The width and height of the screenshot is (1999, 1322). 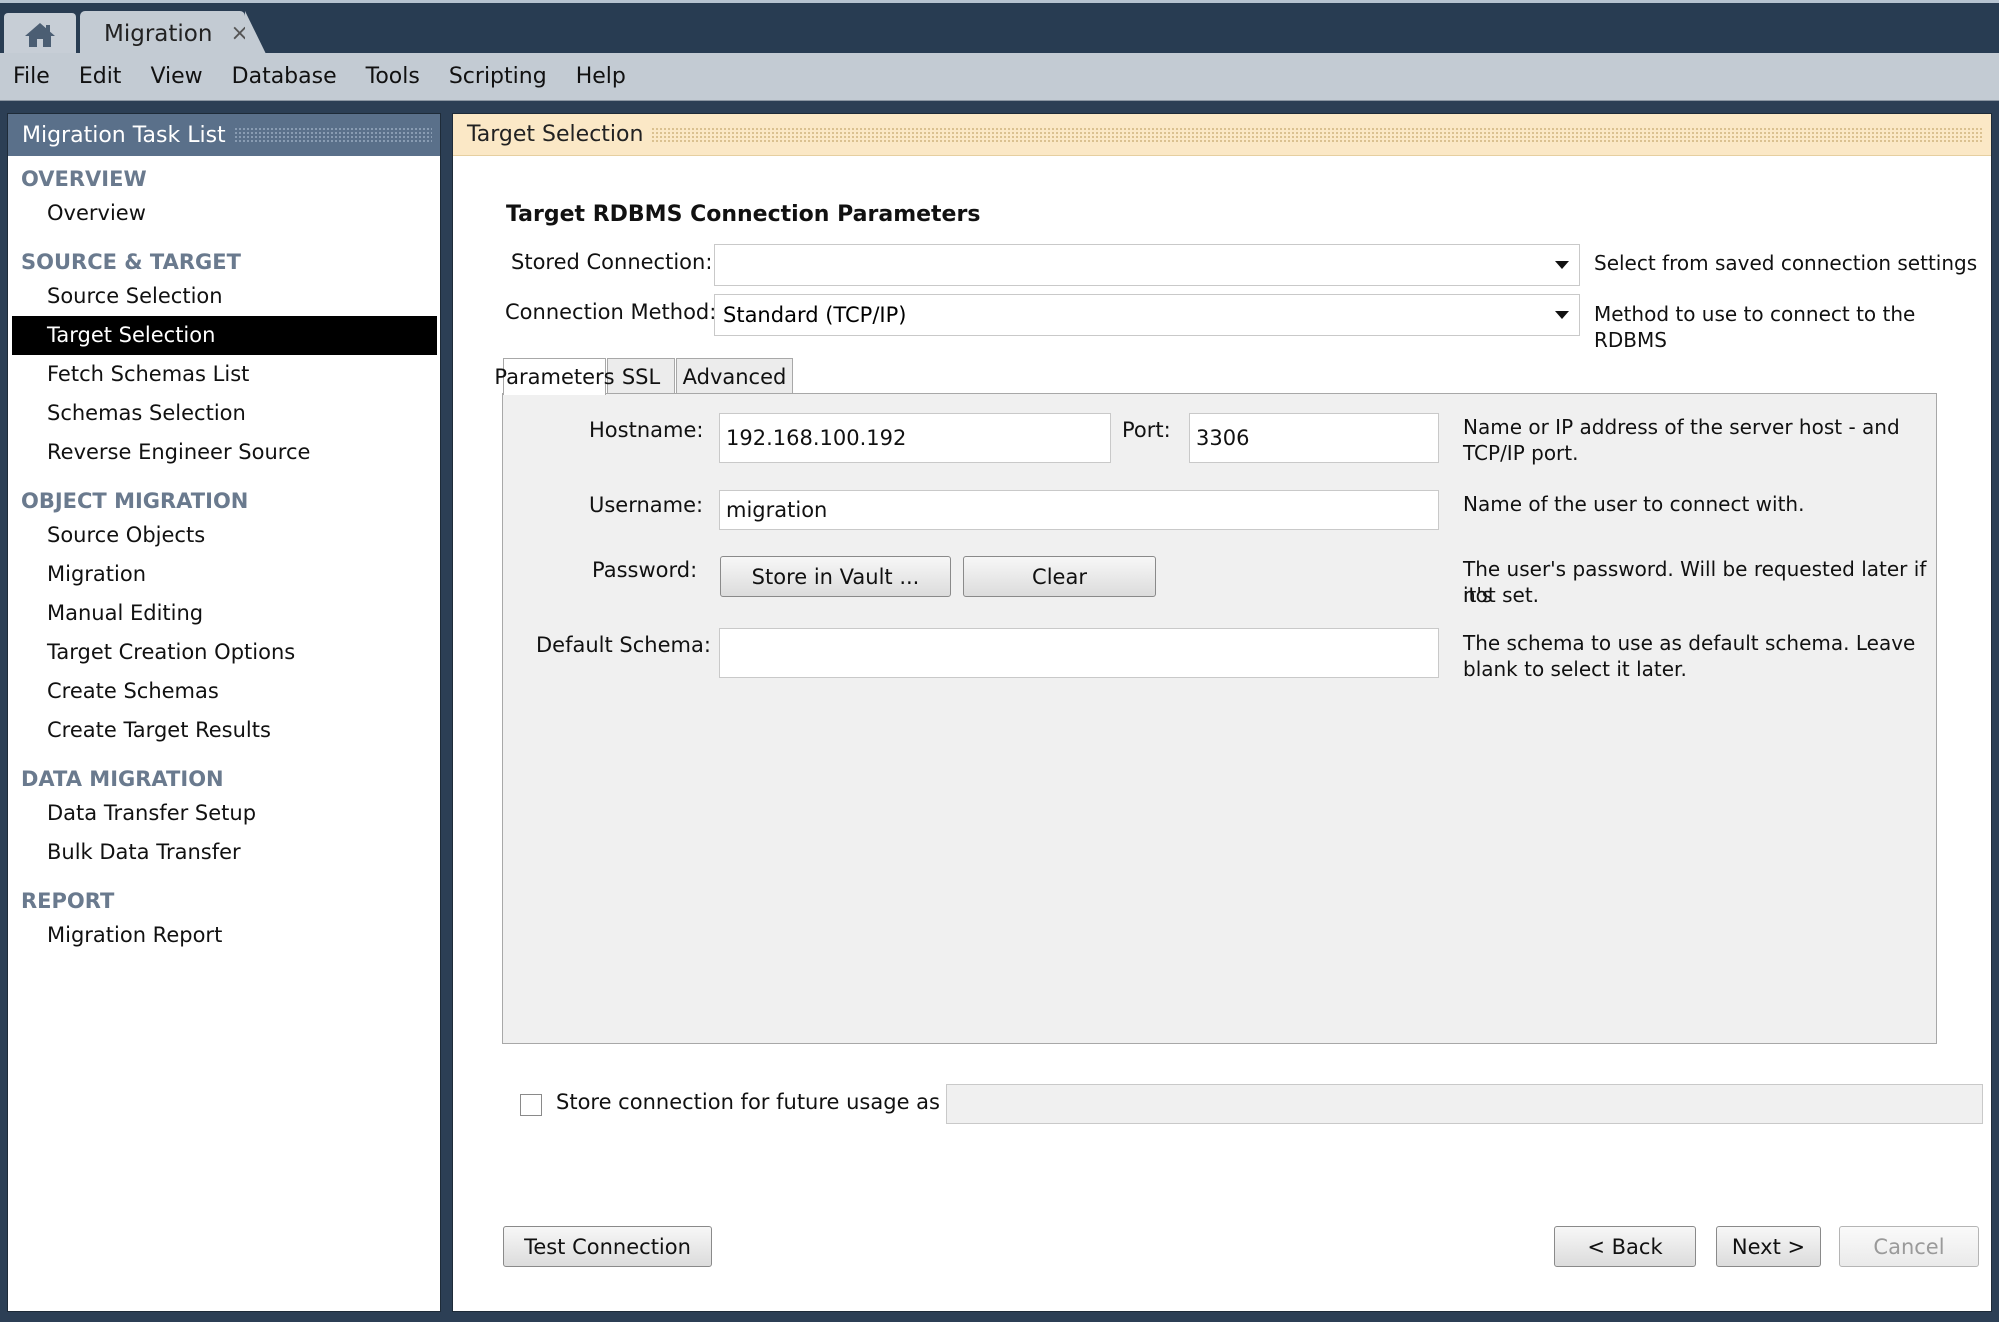 What do you see at coordinates (734, 376) in the screenshot?
I see `tab-advanced: Advanced` at bounding box center [734, 376].